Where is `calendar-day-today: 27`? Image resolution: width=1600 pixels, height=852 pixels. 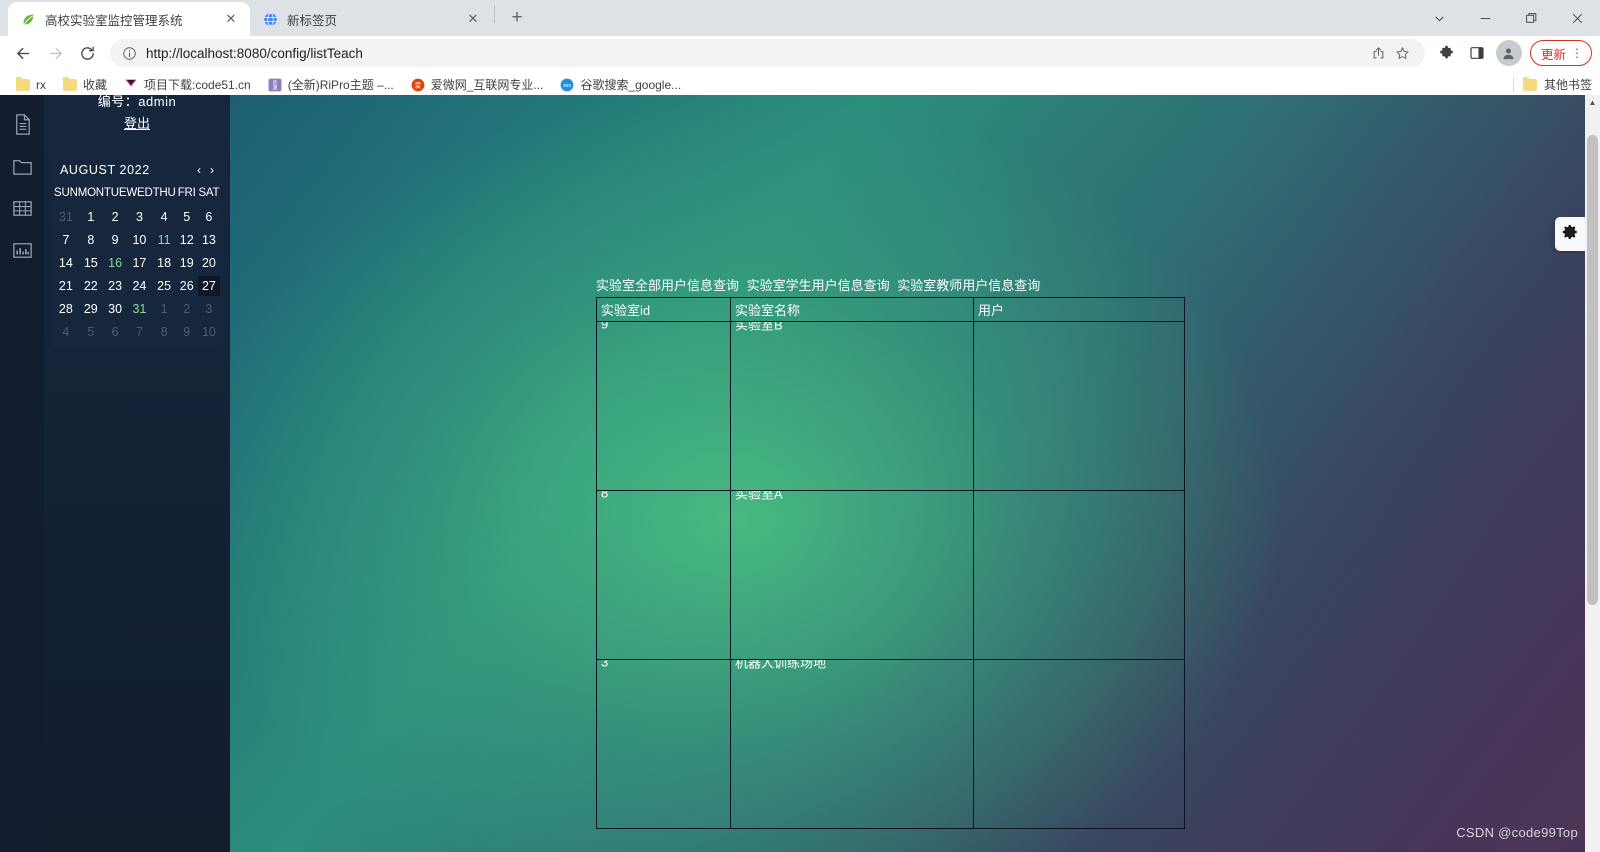 calendar-day-today: 27 is located at coordinates (208, 286).